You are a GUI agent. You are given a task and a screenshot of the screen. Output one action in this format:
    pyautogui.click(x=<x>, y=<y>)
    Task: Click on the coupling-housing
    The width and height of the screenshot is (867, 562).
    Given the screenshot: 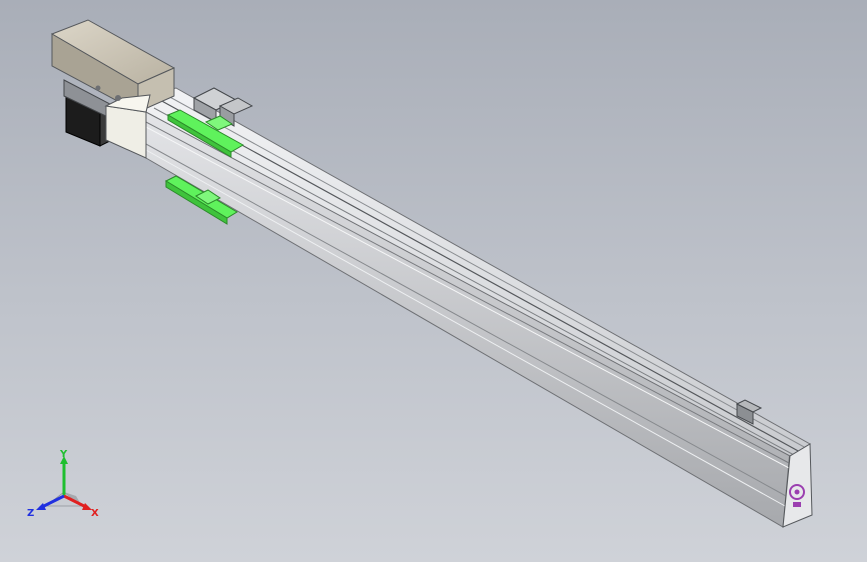 What is the action you would take?
    pyautogui.click(x=126, y=132)
    